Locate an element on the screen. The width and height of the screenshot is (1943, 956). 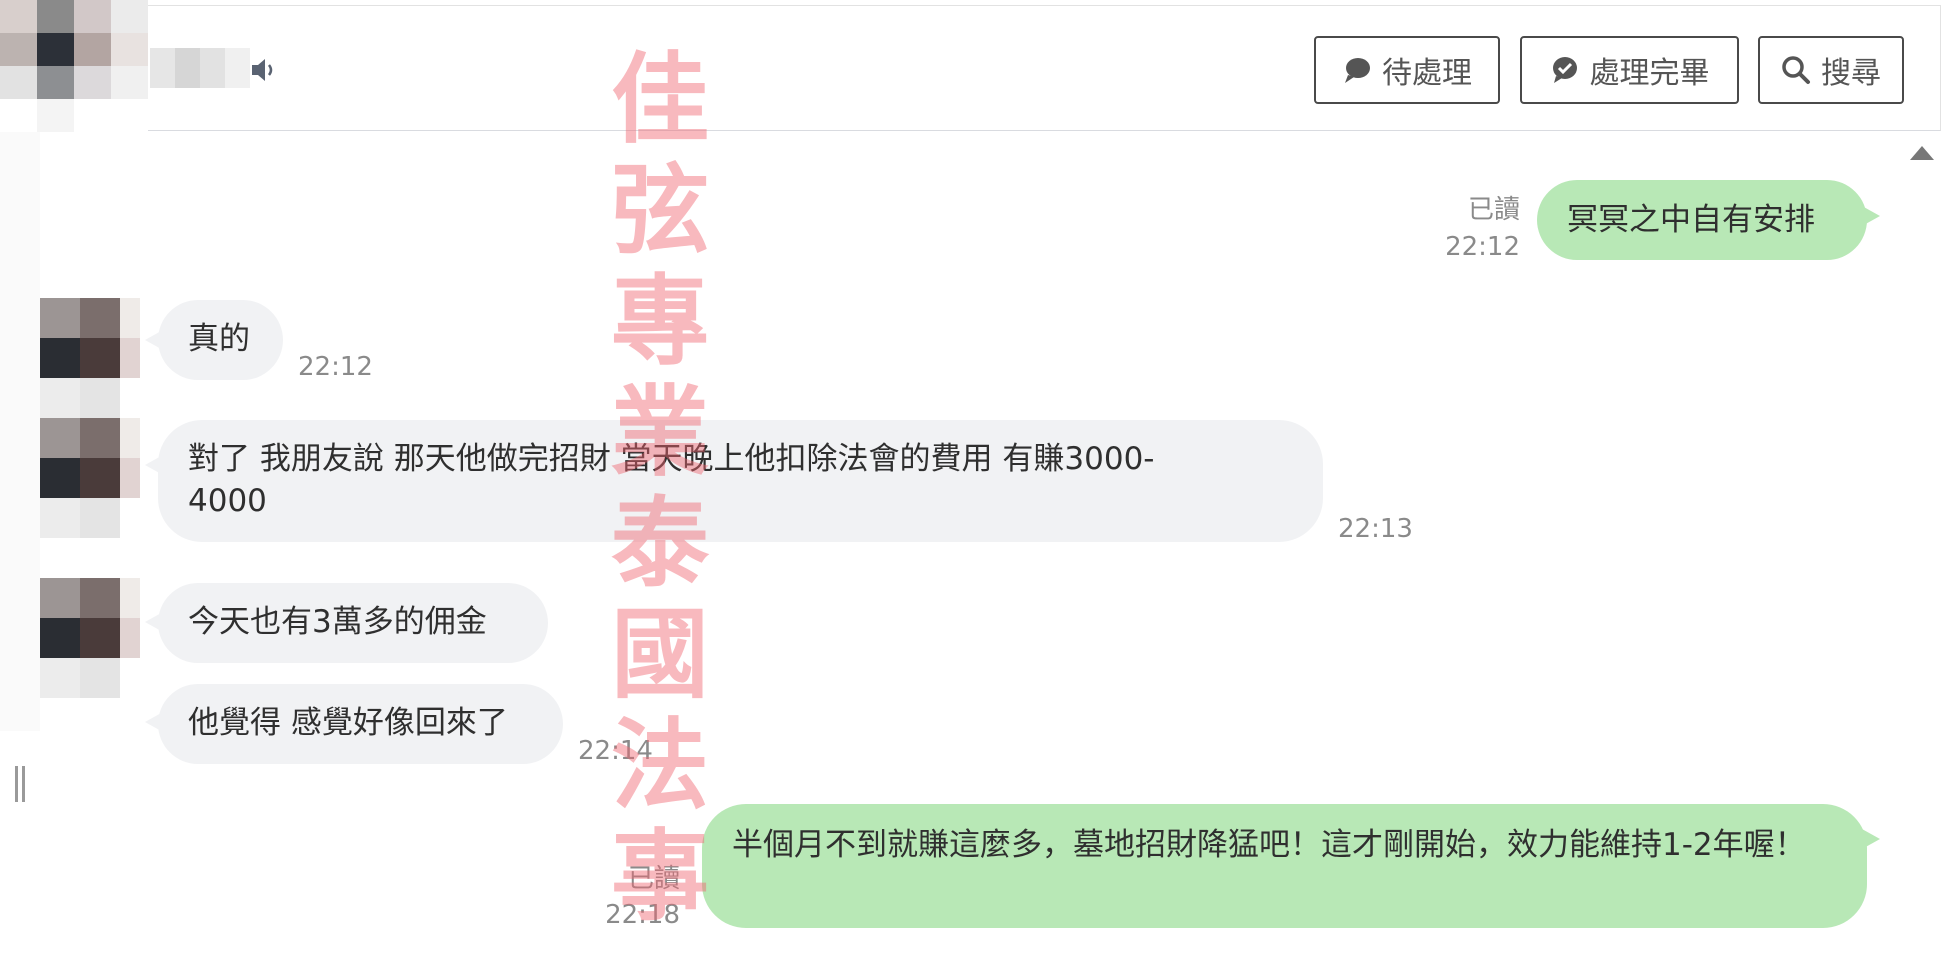
search-button: 搜尋 is located at coordinates (1831, 70).